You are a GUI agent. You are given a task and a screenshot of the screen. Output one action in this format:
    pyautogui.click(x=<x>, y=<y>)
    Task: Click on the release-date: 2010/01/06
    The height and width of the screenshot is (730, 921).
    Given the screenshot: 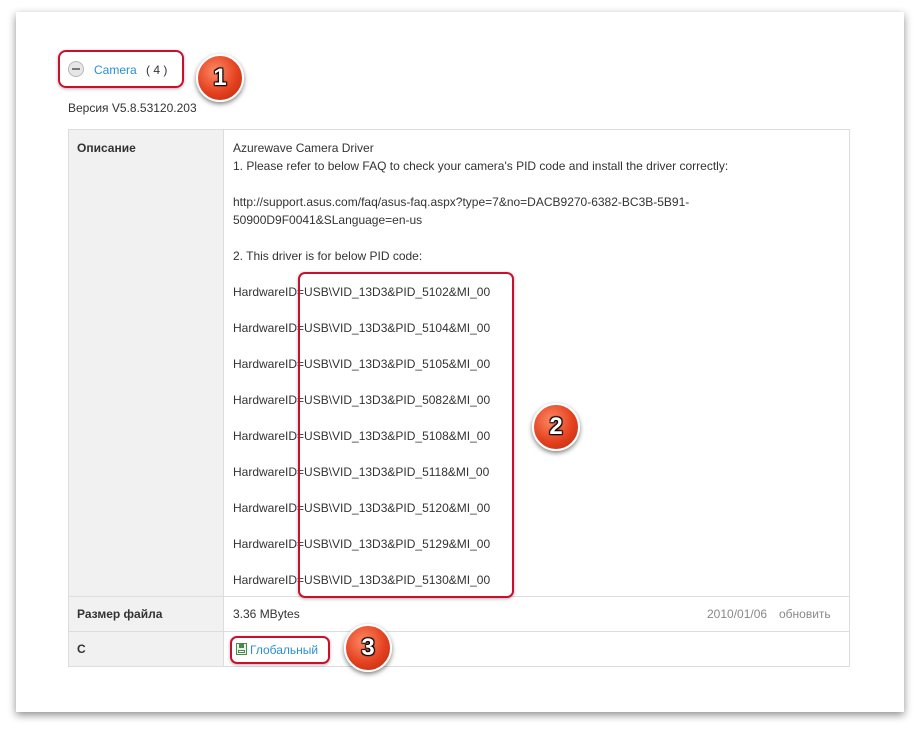 What is the action you would take?
    pyautogui.click(x=737, y=614)
    